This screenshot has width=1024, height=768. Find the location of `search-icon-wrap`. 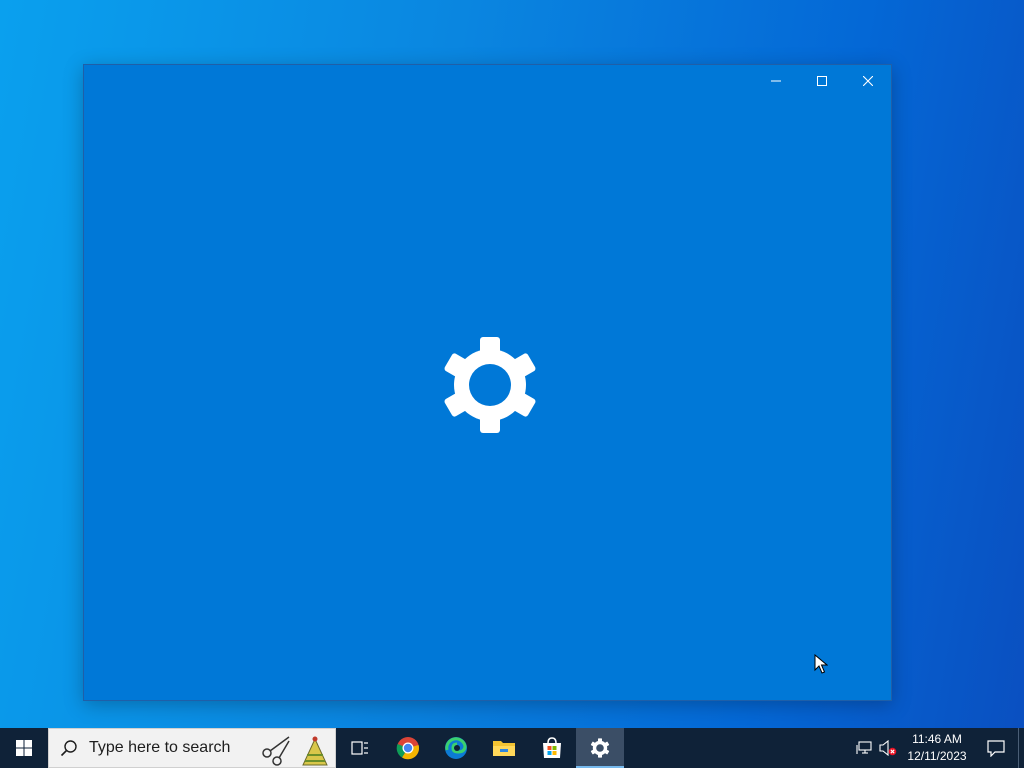

search-icon-wrap is located at coordinates (69, 748).